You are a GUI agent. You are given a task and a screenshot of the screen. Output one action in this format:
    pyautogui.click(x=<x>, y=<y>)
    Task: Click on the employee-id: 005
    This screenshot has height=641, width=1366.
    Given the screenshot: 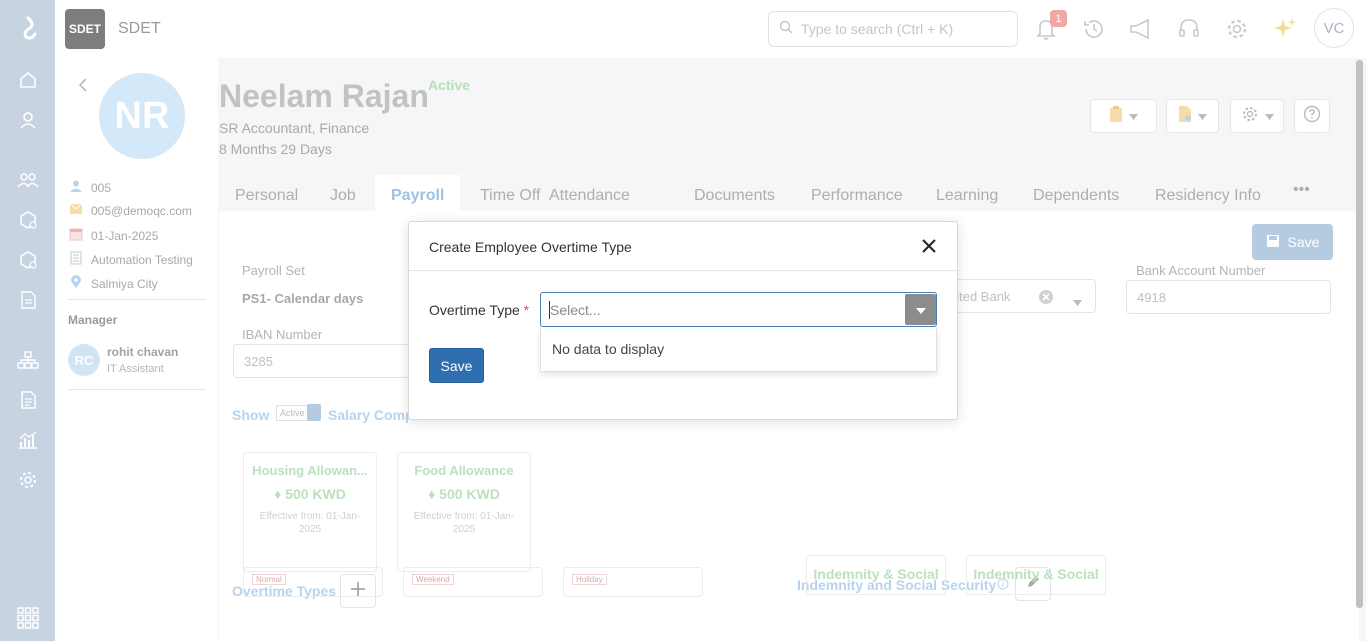 What is the action you would take?
    pyautogui.click(x=101, y=187)
    